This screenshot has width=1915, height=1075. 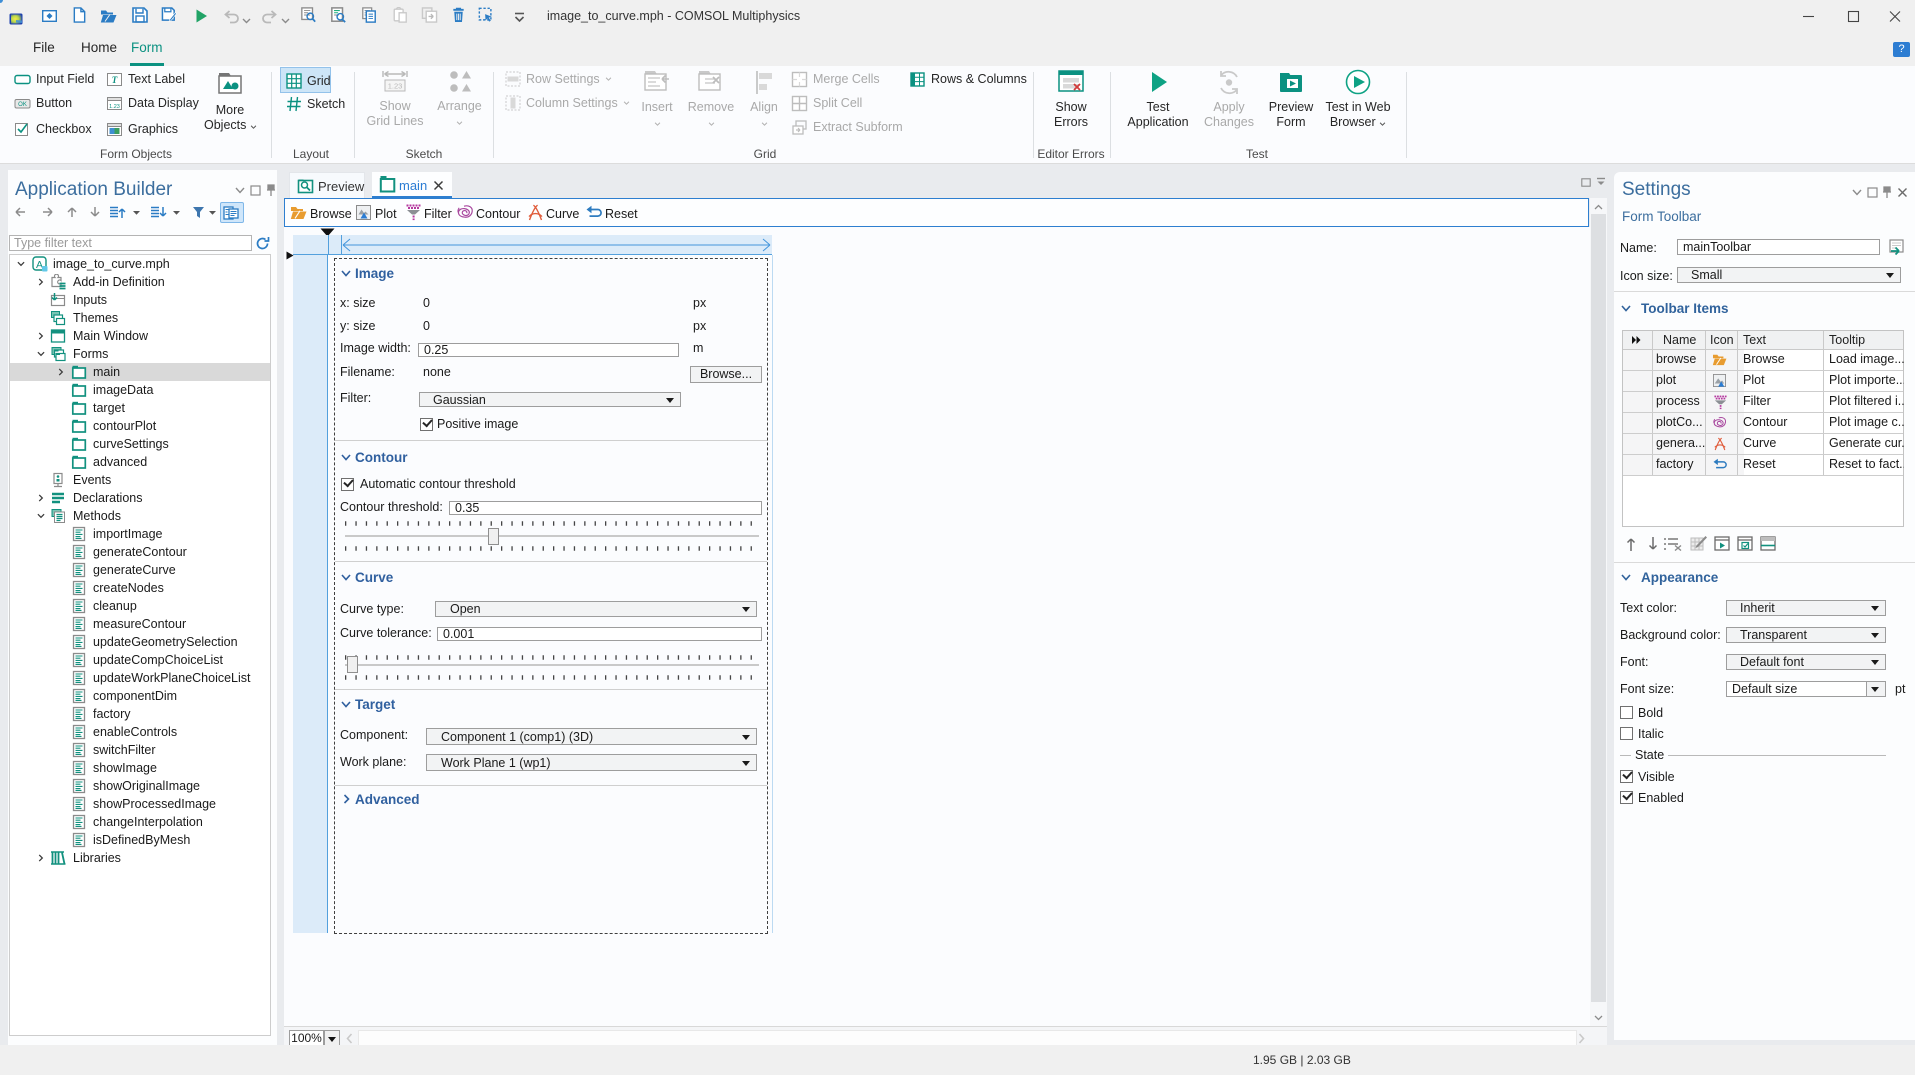 I want to click on svg-text: T, so click(x=115, y=80).